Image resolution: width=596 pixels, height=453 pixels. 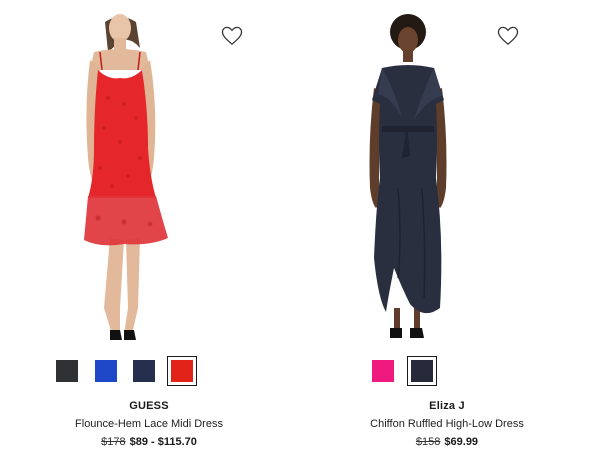 What do you see at coordinates (428, 442) in the screenshot?
I see `original-price: $158` at bounding box center [428, 442].